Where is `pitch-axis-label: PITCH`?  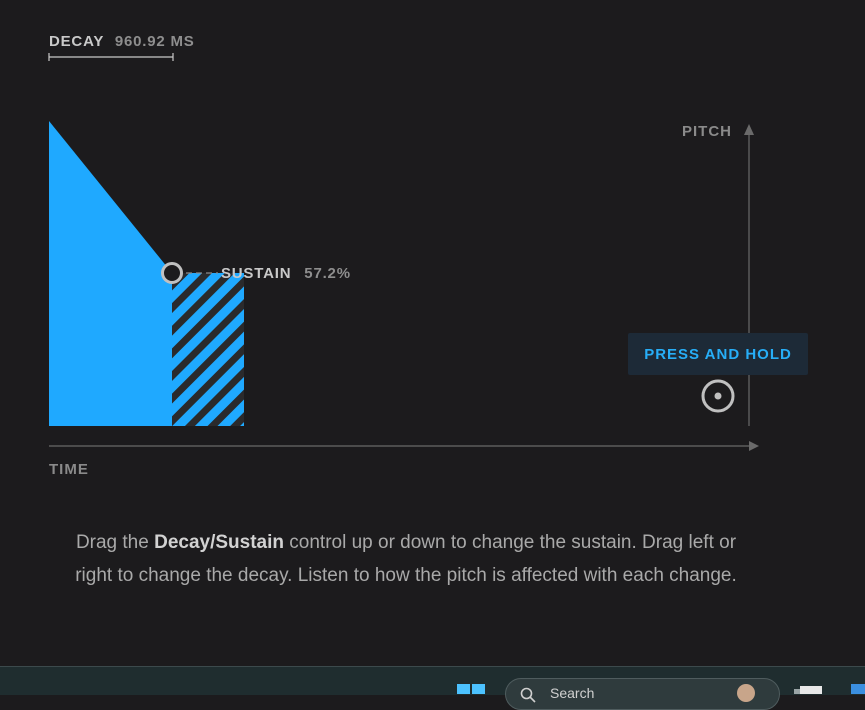 pitch-axis-label: PITCH is located at coordinates (707, 131).